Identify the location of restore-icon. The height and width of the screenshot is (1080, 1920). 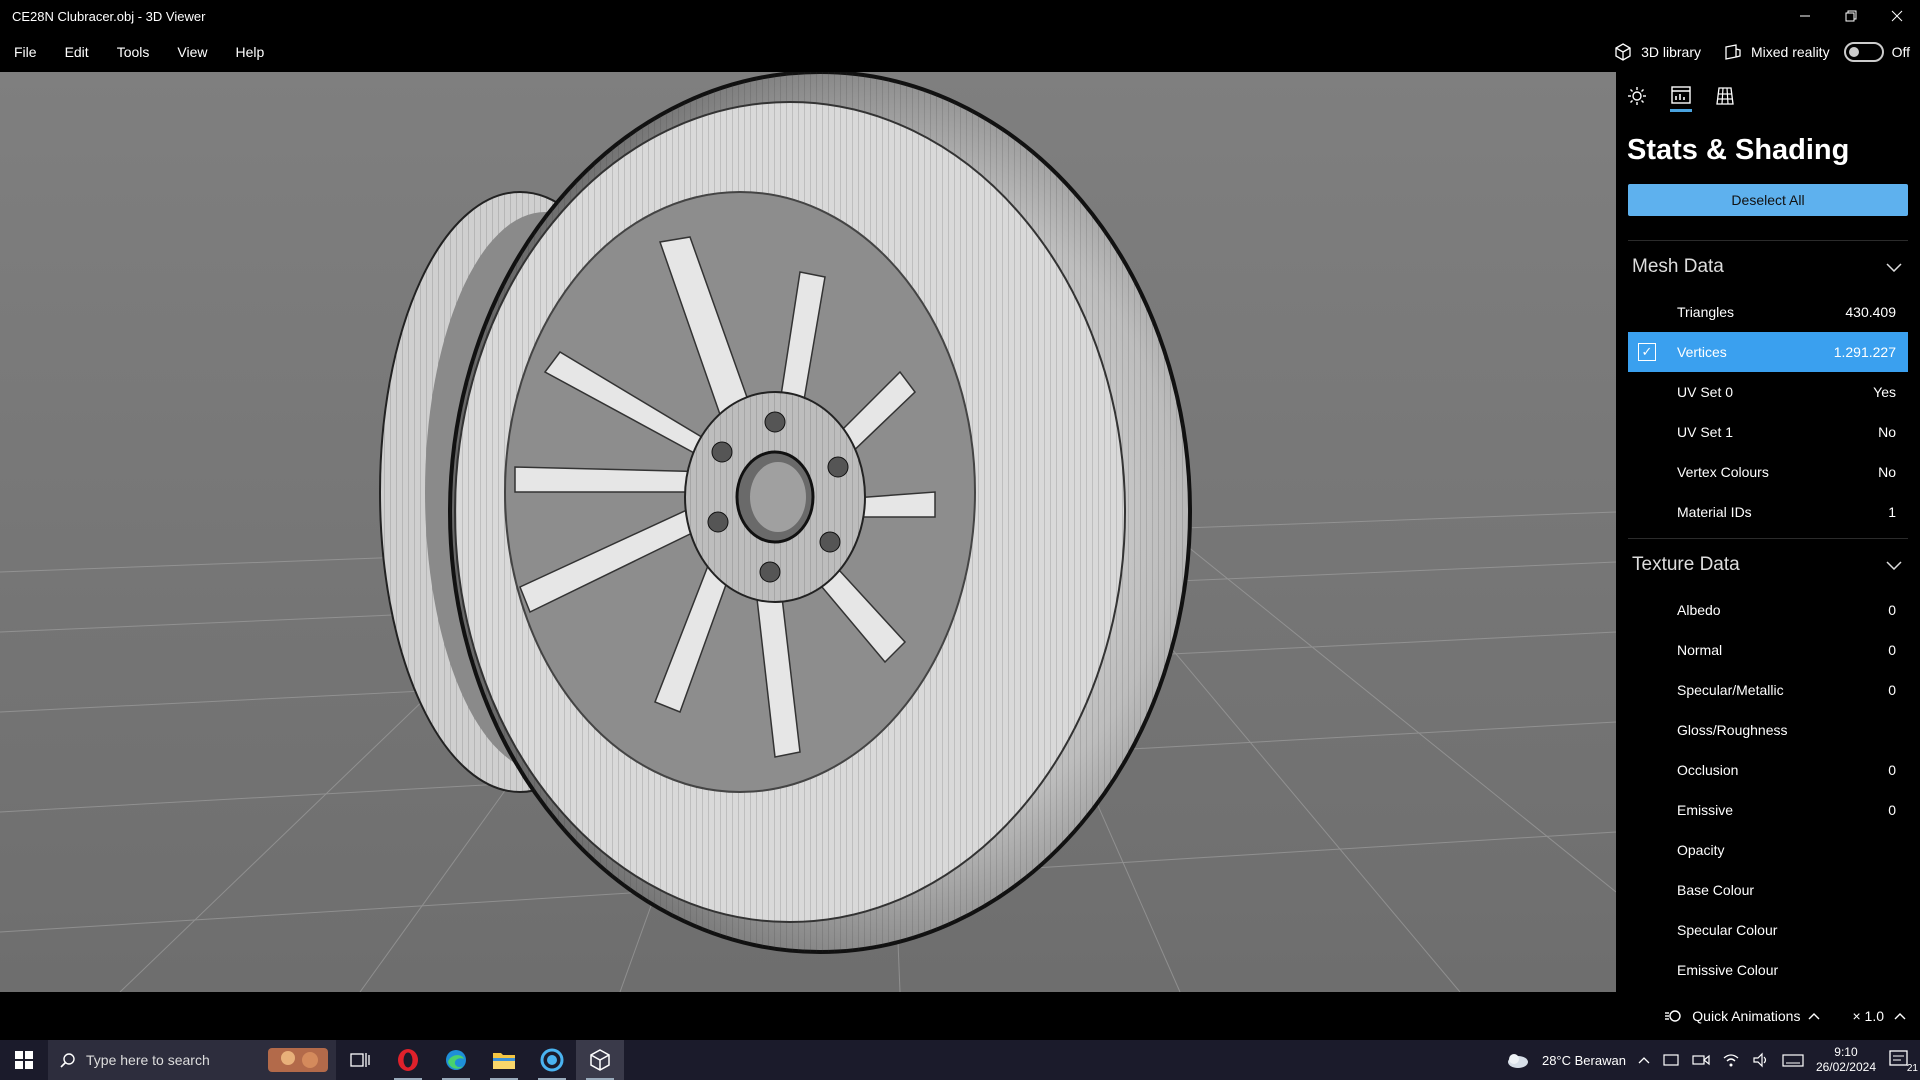
(1851, 16).